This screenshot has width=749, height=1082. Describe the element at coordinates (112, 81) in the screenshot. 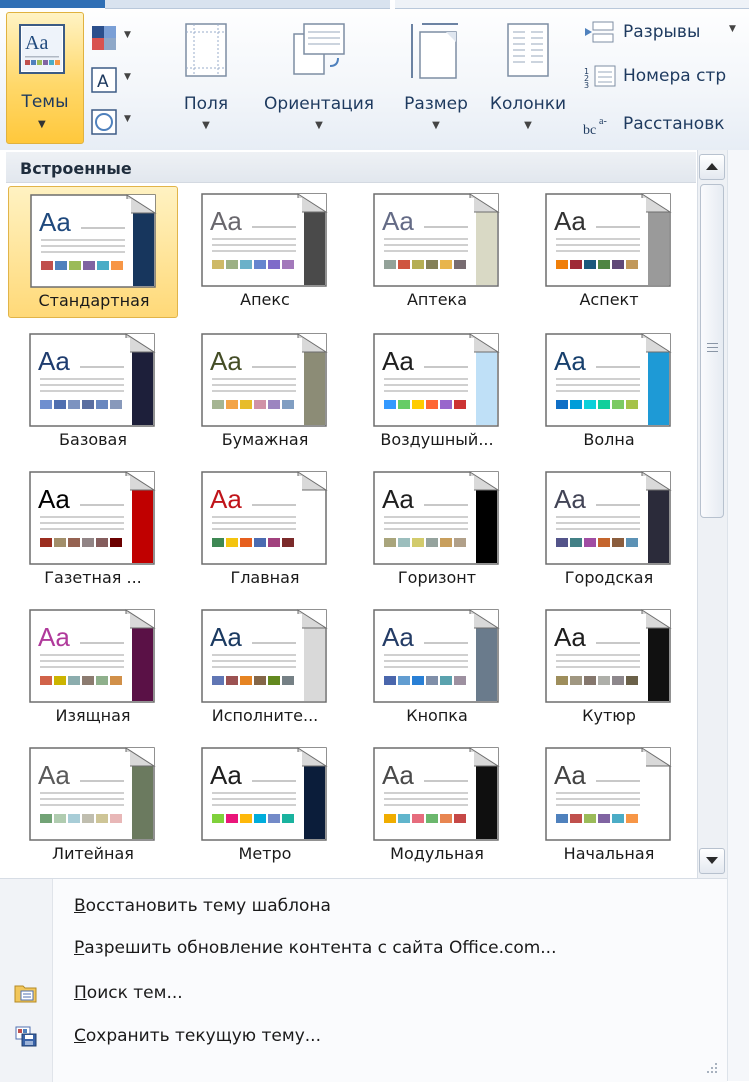

I see `theme-fonts-button: A ▼` at that location.